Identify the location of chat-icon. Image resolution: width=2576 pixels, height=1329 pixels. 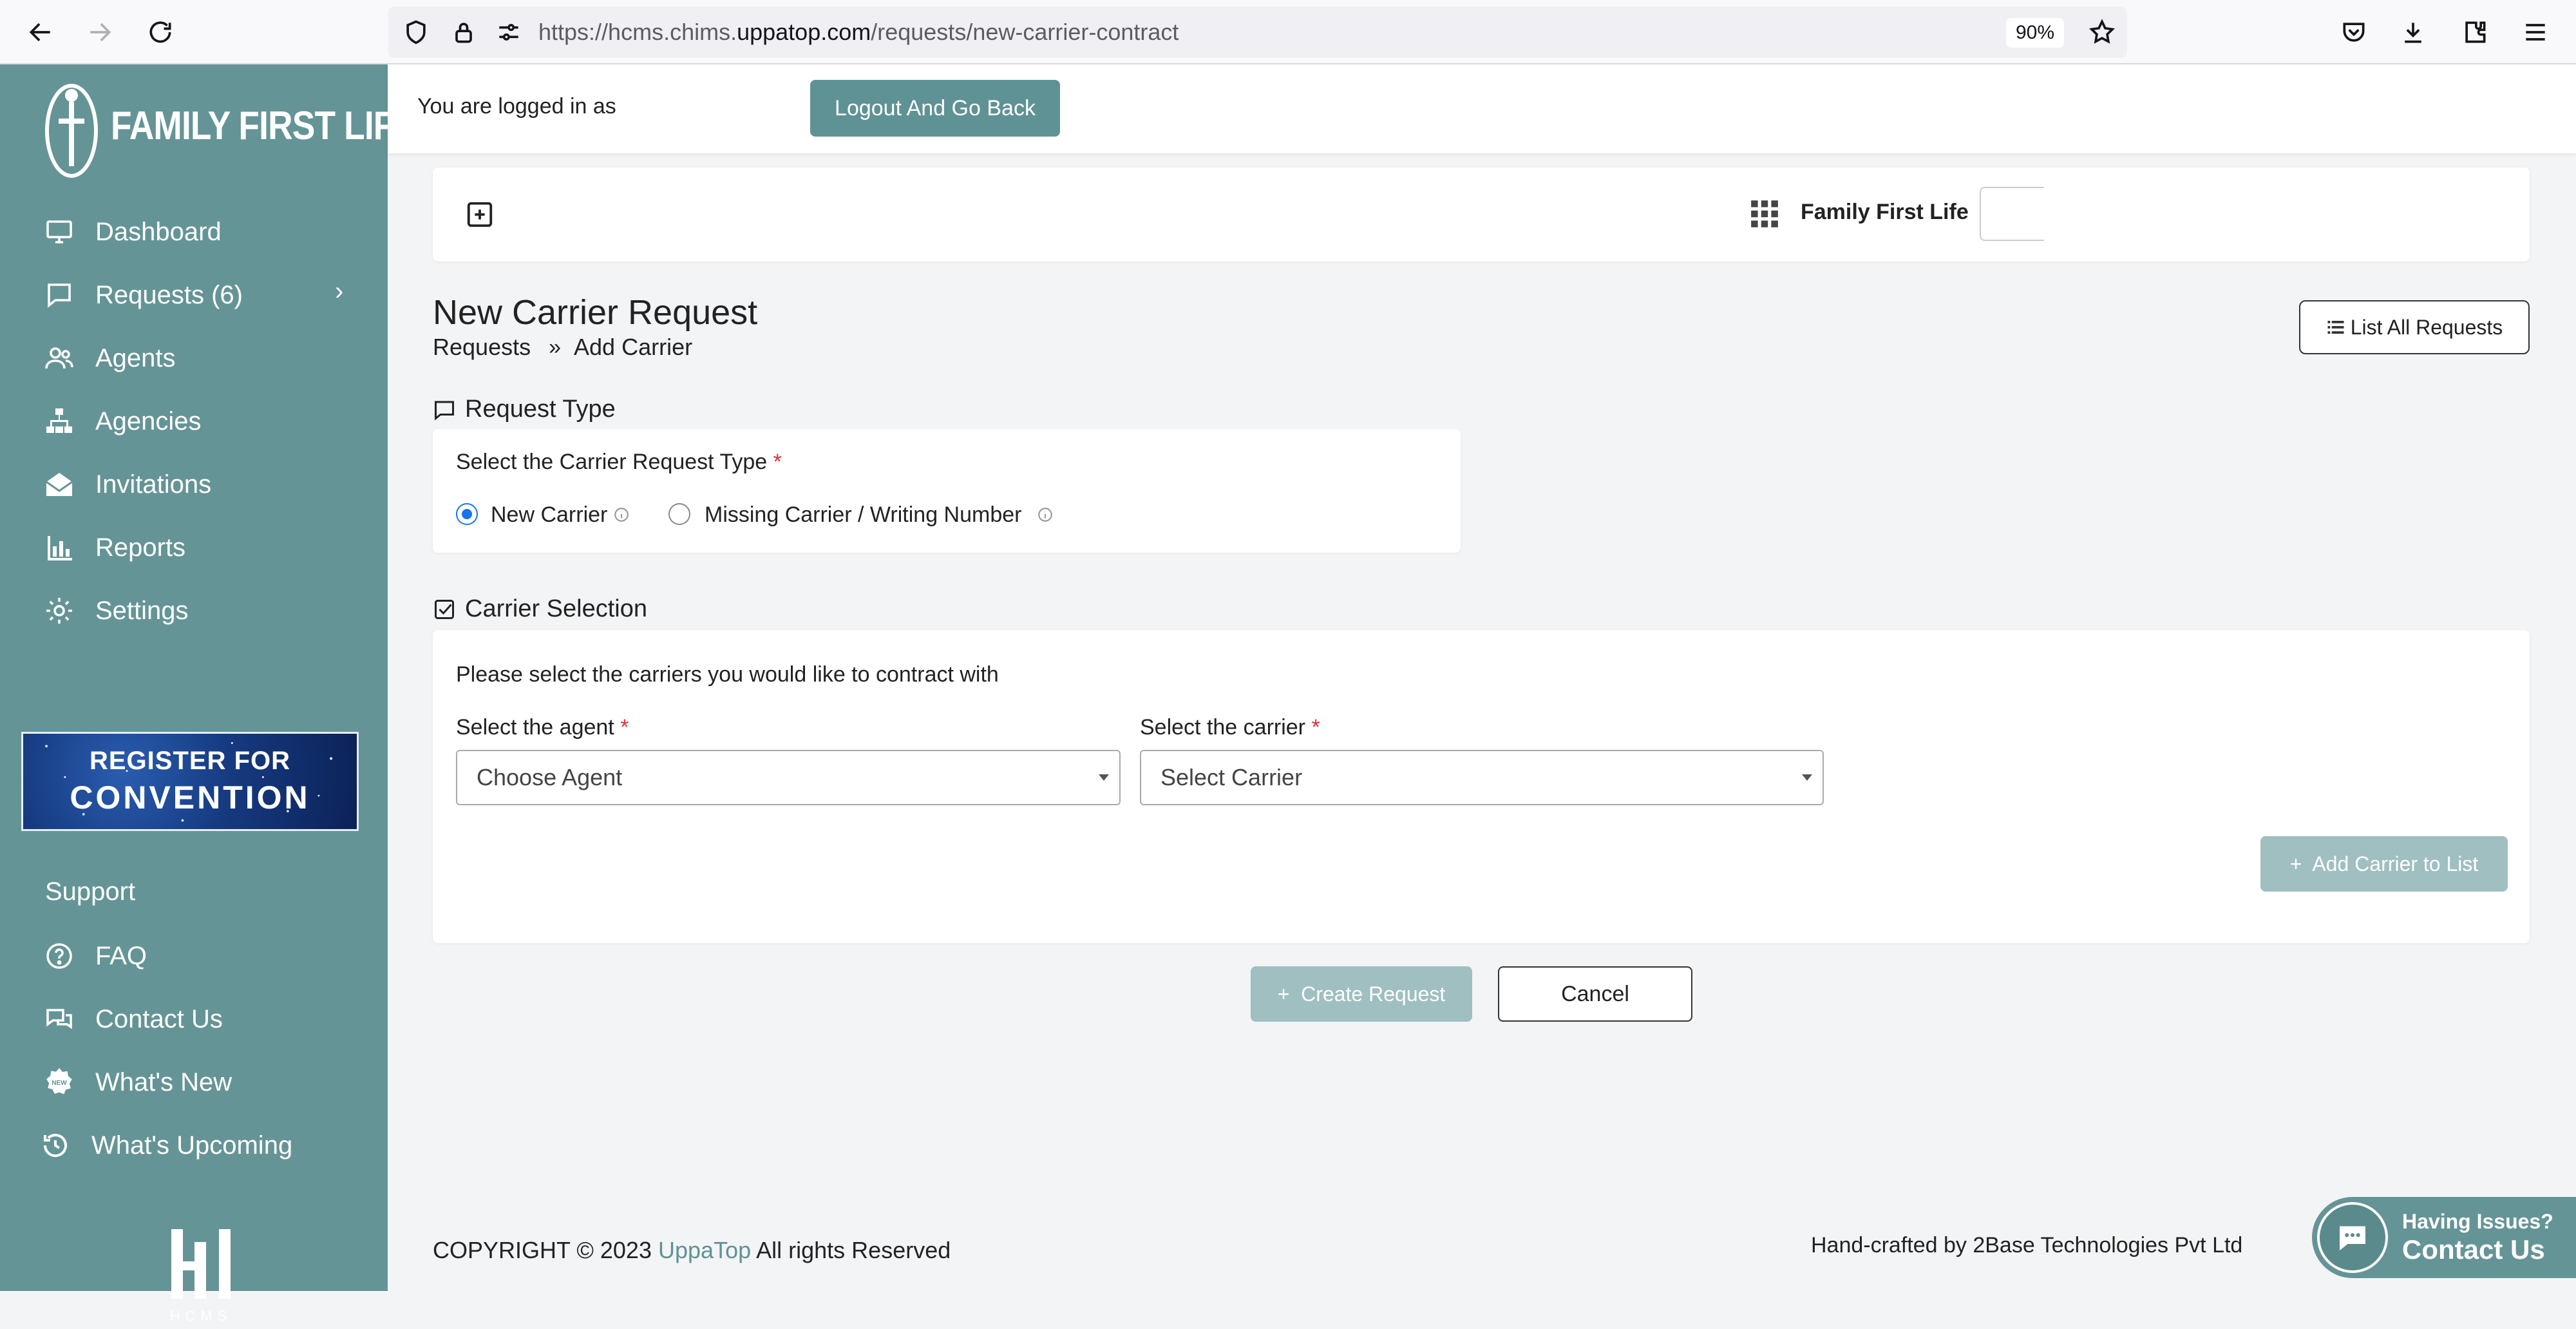
(60, 295).